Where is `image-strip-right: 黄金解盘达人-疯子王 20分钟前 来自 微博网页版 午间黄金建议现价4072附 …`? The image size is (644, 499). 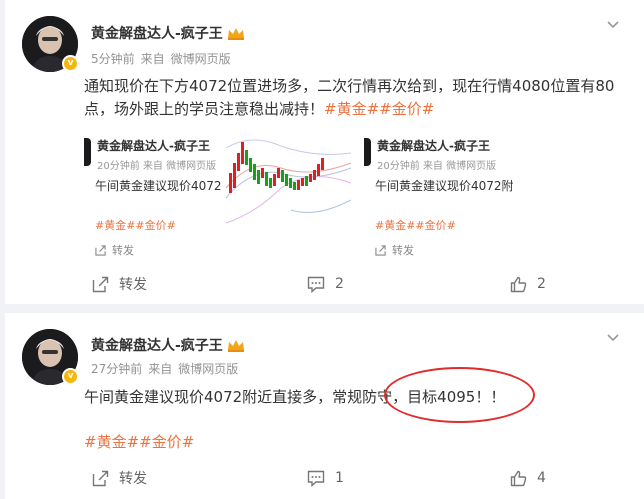
image-strip-right: 黄金解盘达人-疯子王 20分钟前 来自 微博网页版 午间黄金建议现价4072附 … is located at coordinates (500, 194).